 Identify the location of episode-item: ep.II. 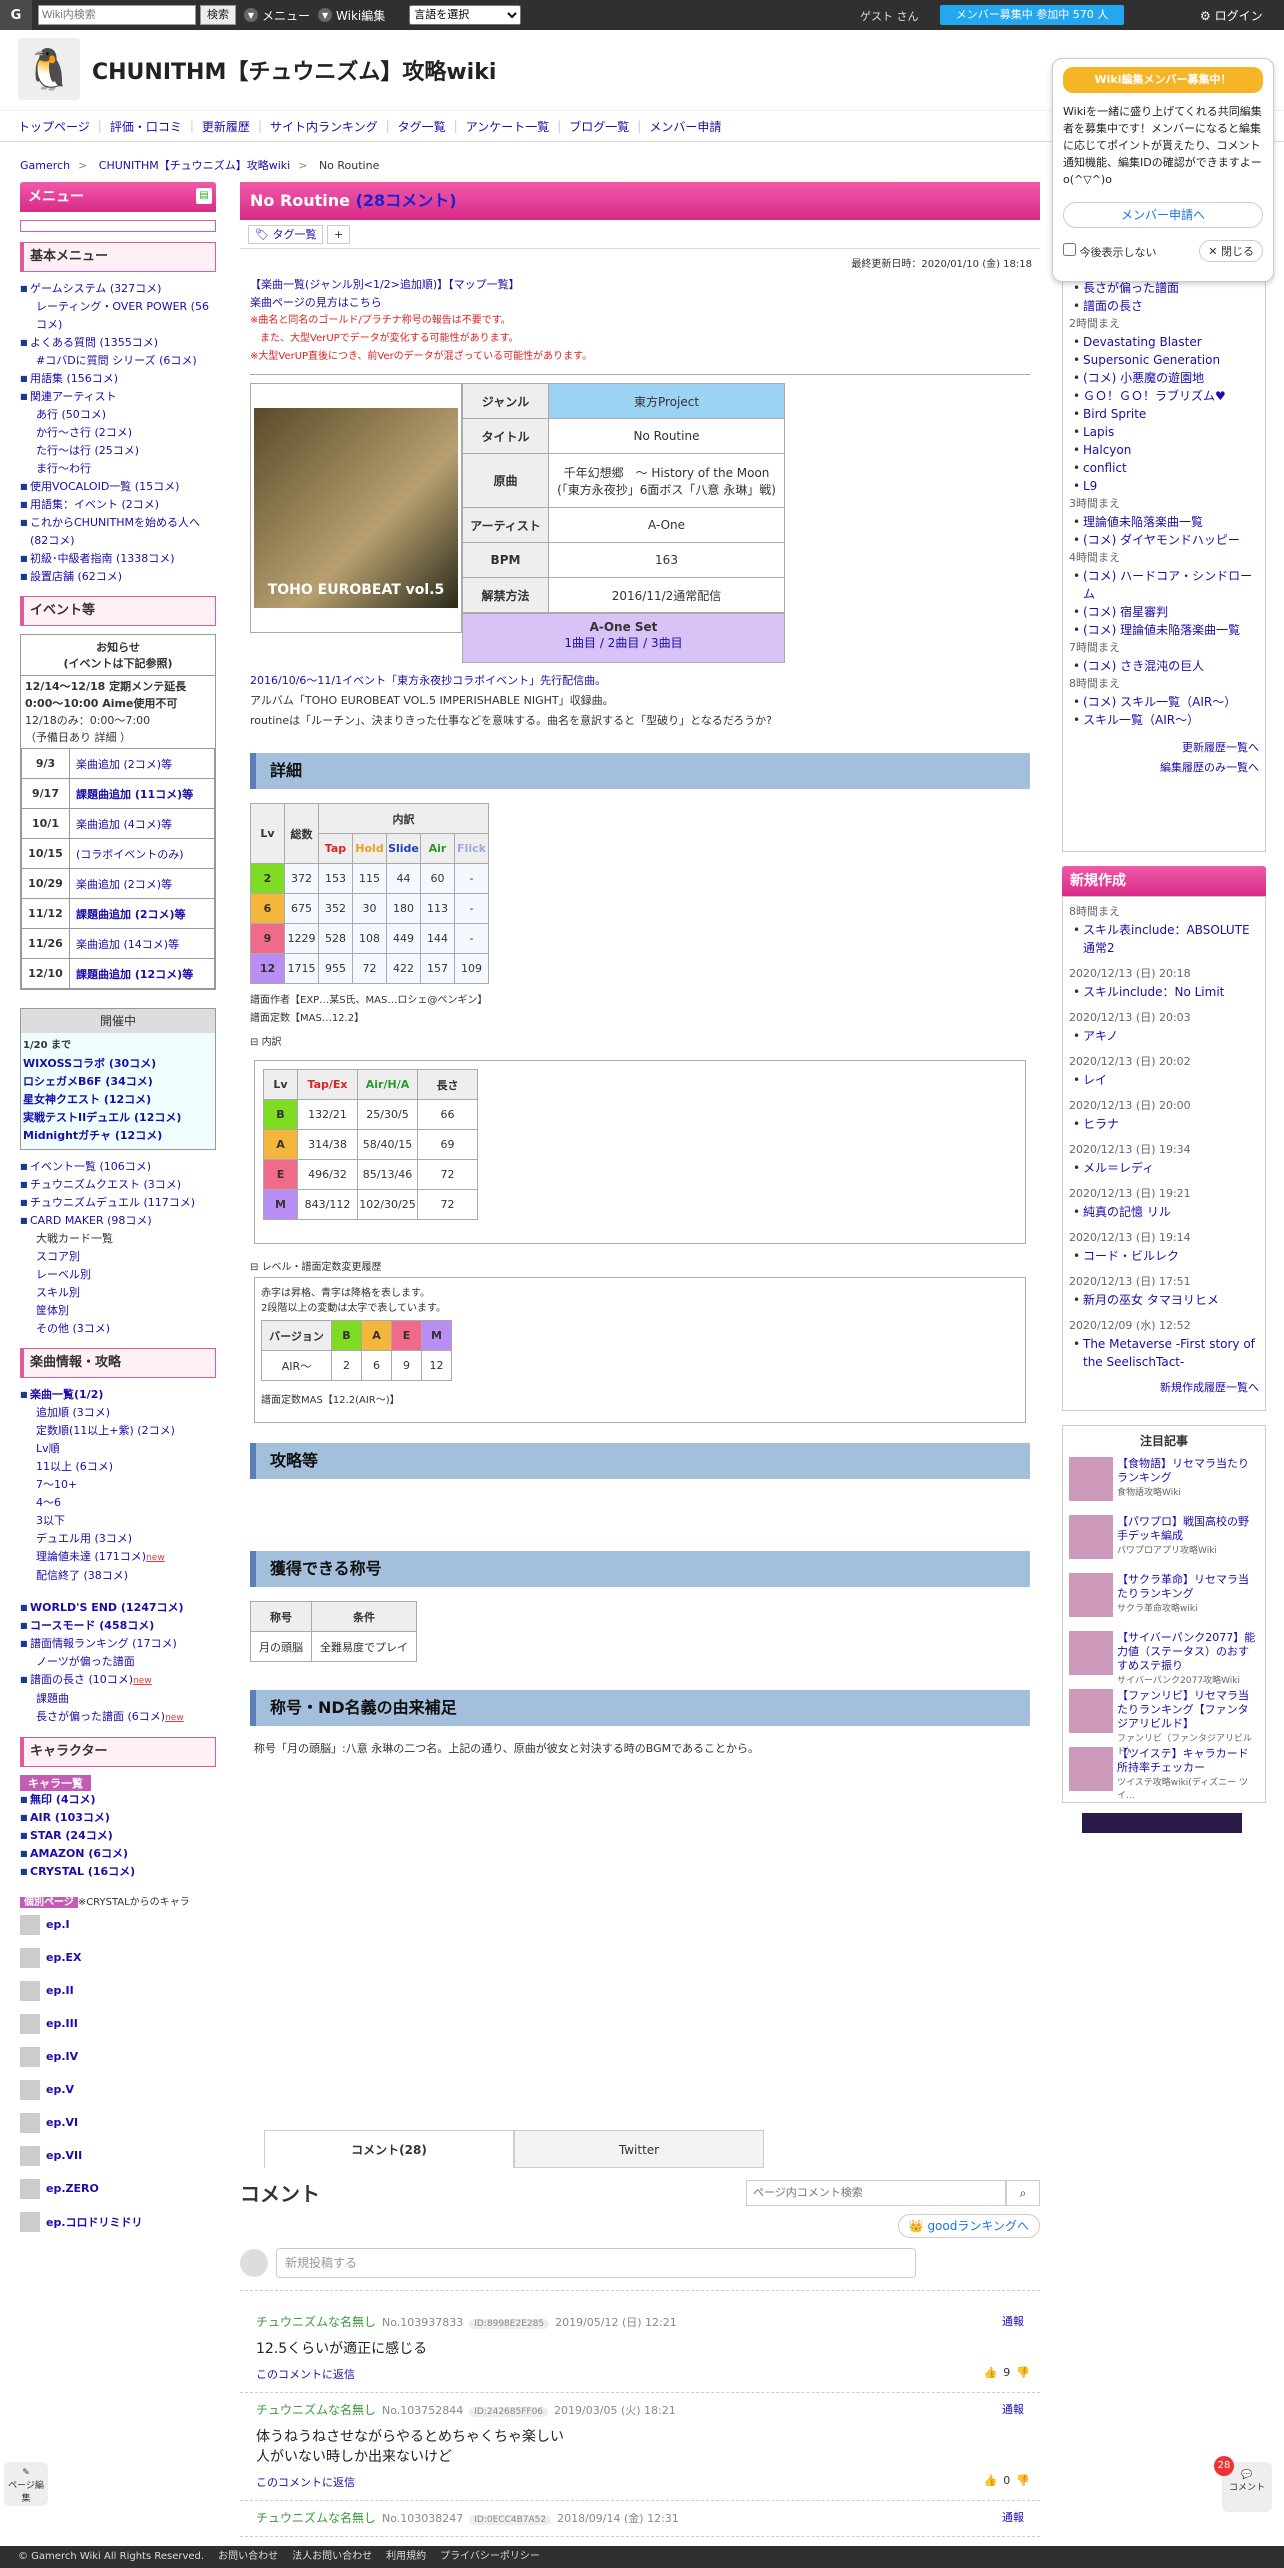
(118, 1990).